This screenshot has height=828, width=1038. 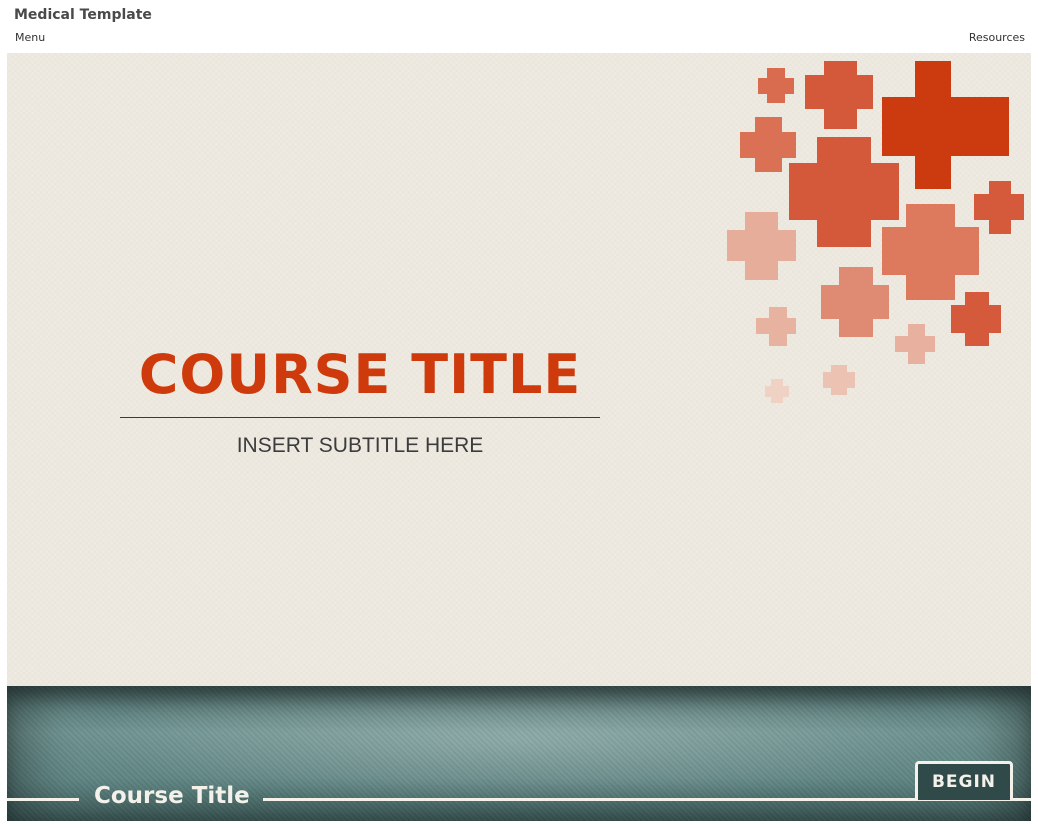 What do you see at coordinates (360, 417) in the screenshot?
I see `title-divider` at bounding box center [360, 417].